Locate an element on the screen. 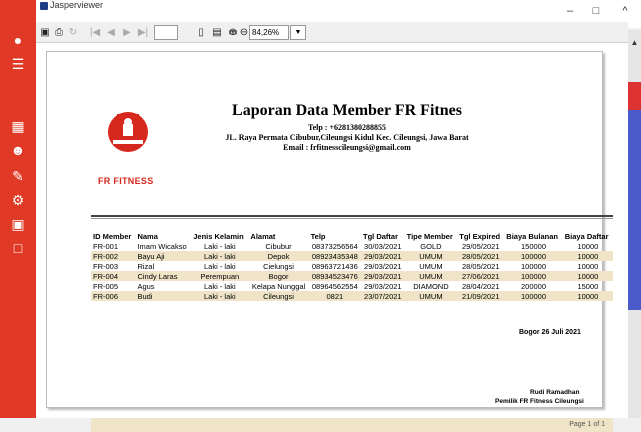 The height and width of the screenshot is (432, 641). menu-icon: ☰ is located at coordinates (18, 64).